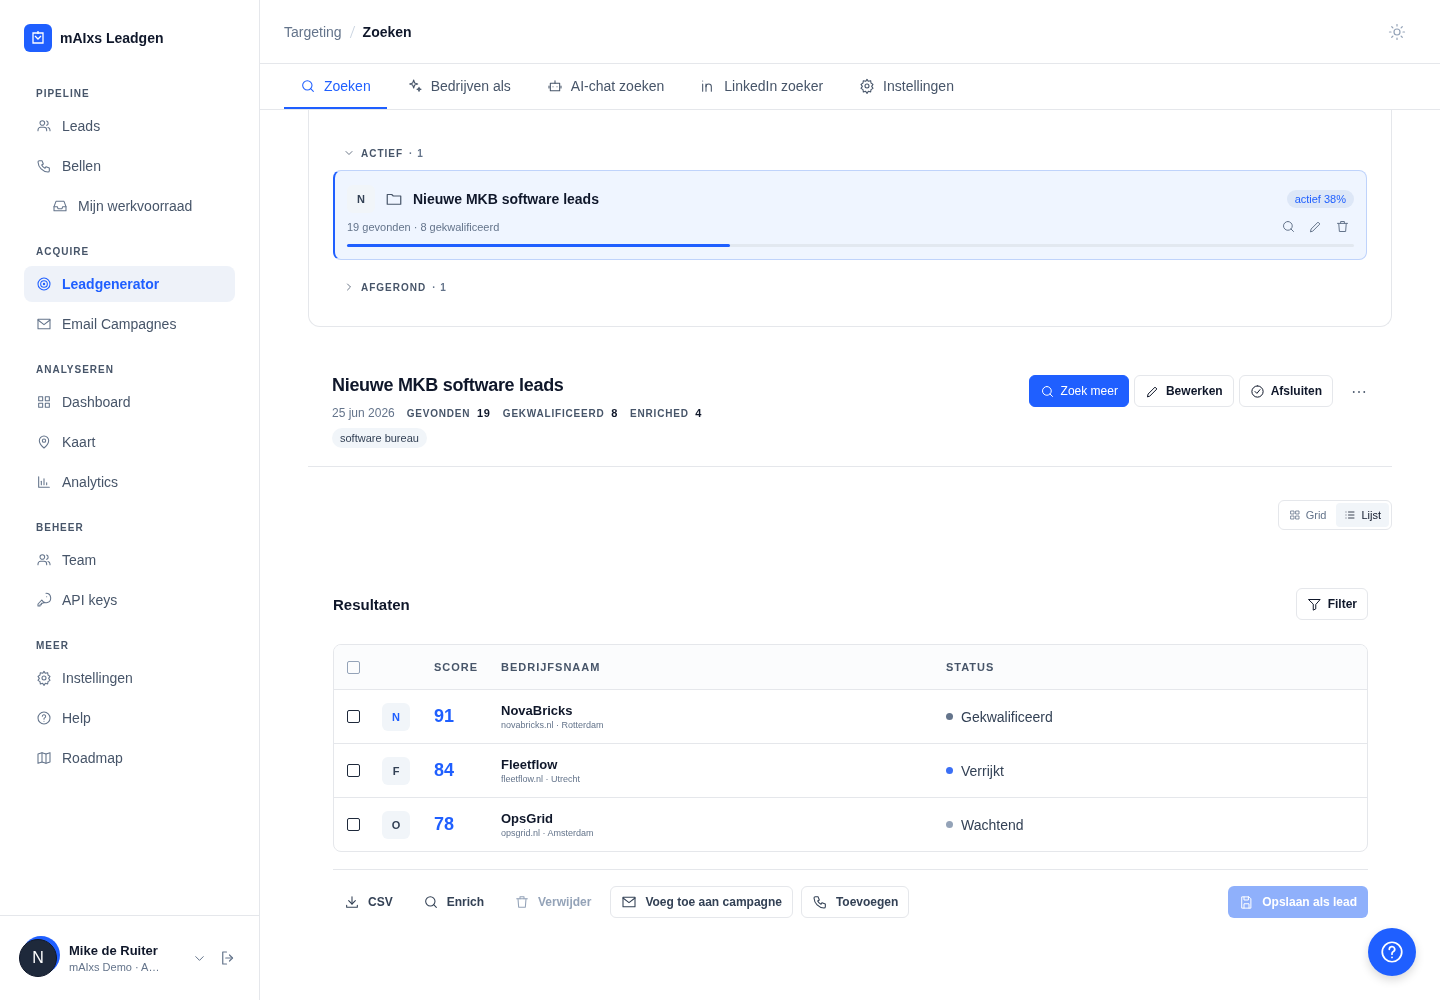  What do you see at coordinates (129, 402) in the screenshot?
I see `sidebar-item: Dashboard` at bounding box center [129, 402].